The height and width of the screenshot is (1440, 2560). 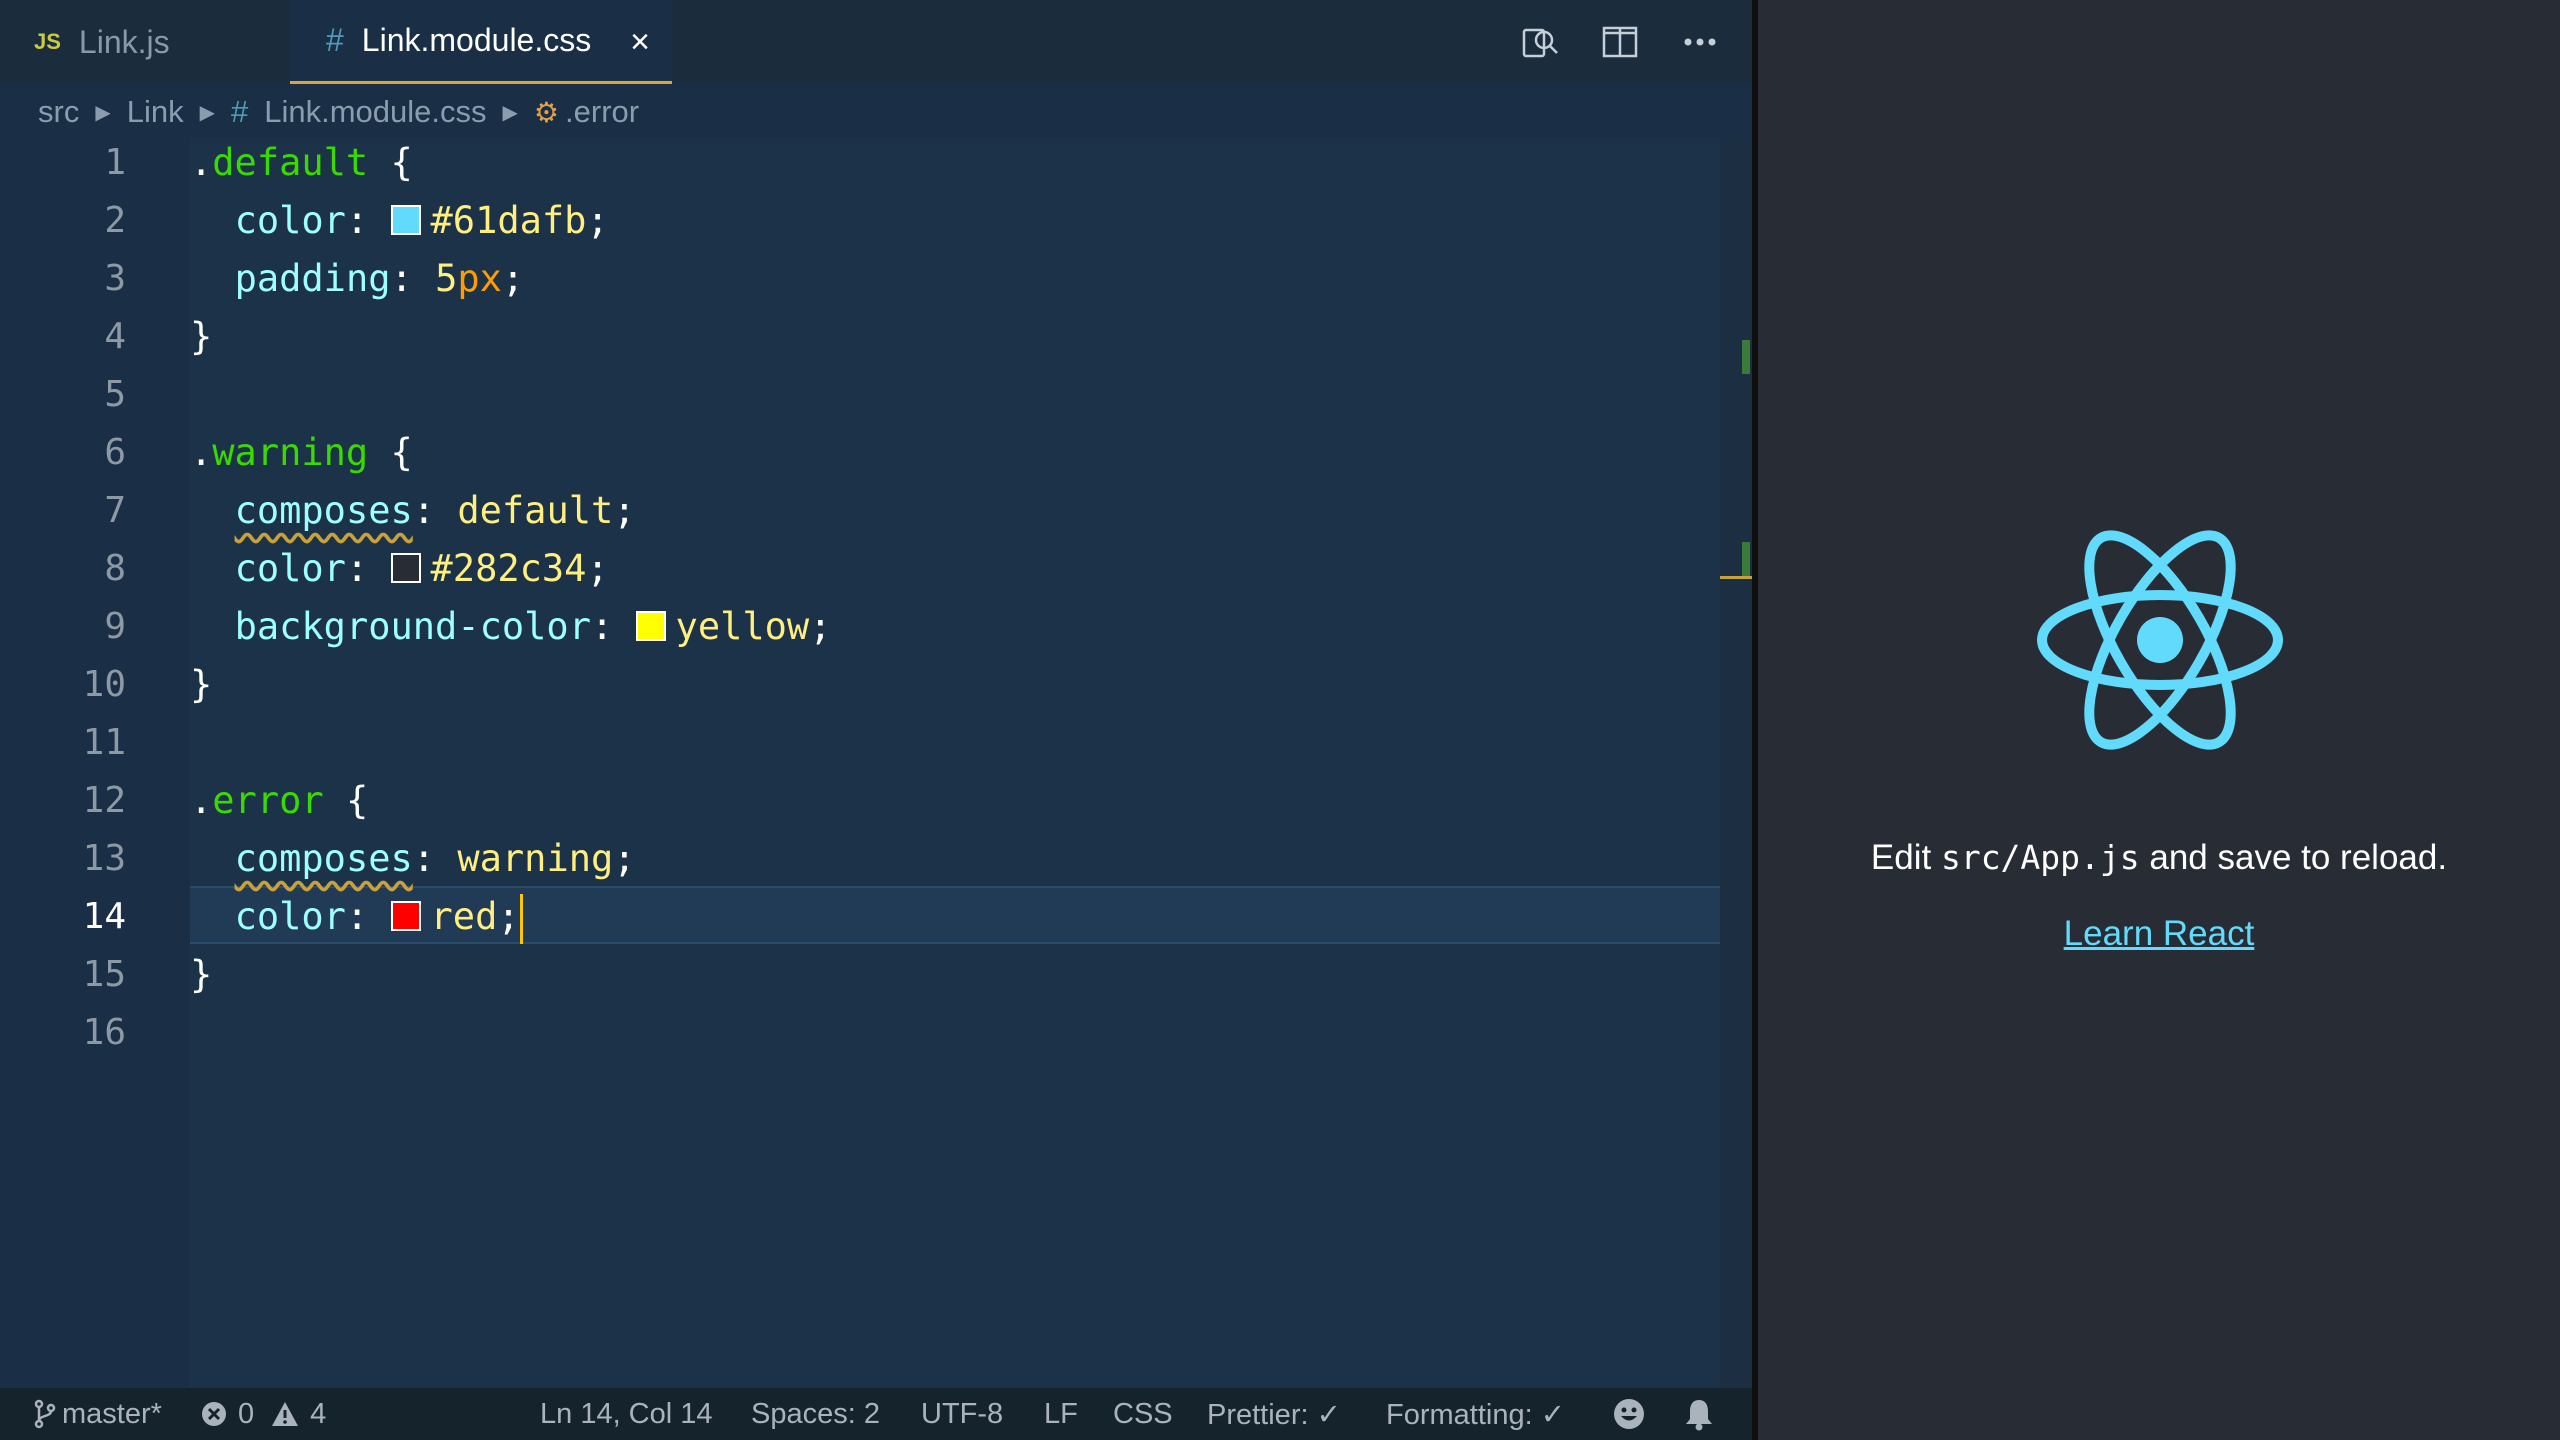 I want to click on tab-label: Link.module.css, so click(x=476, y=40).